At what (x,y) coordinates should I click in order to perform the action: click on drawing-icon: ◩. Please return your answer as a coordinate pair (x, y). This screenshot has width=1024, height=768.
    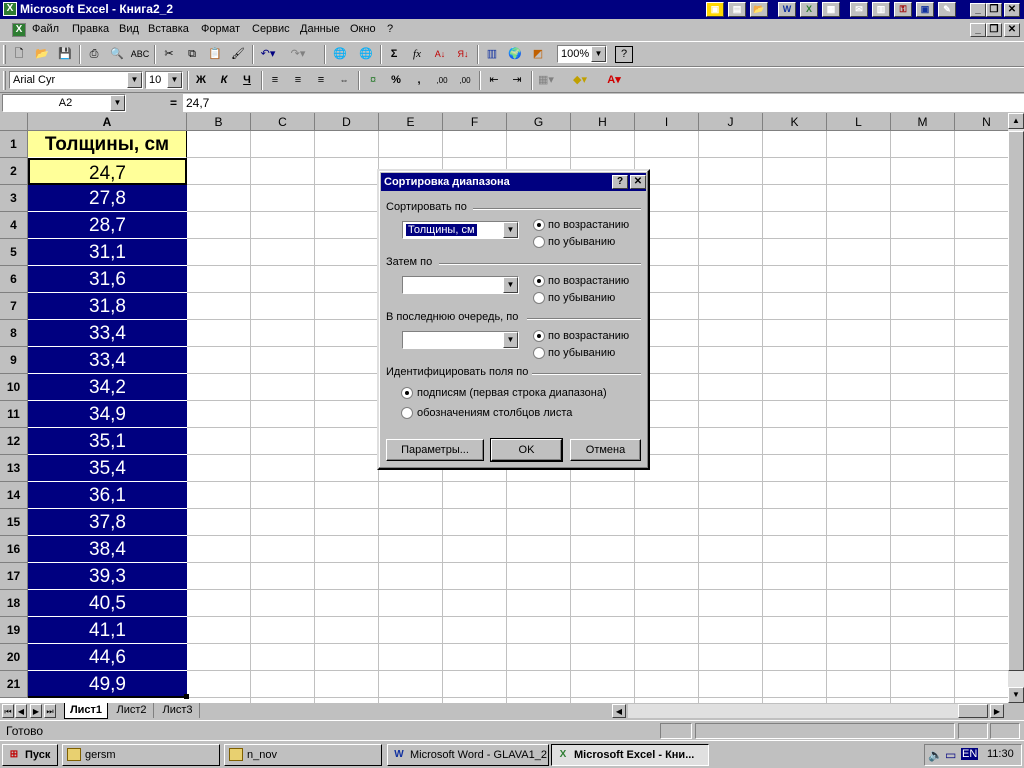
    Looking at the image, I should click on (538, 54).